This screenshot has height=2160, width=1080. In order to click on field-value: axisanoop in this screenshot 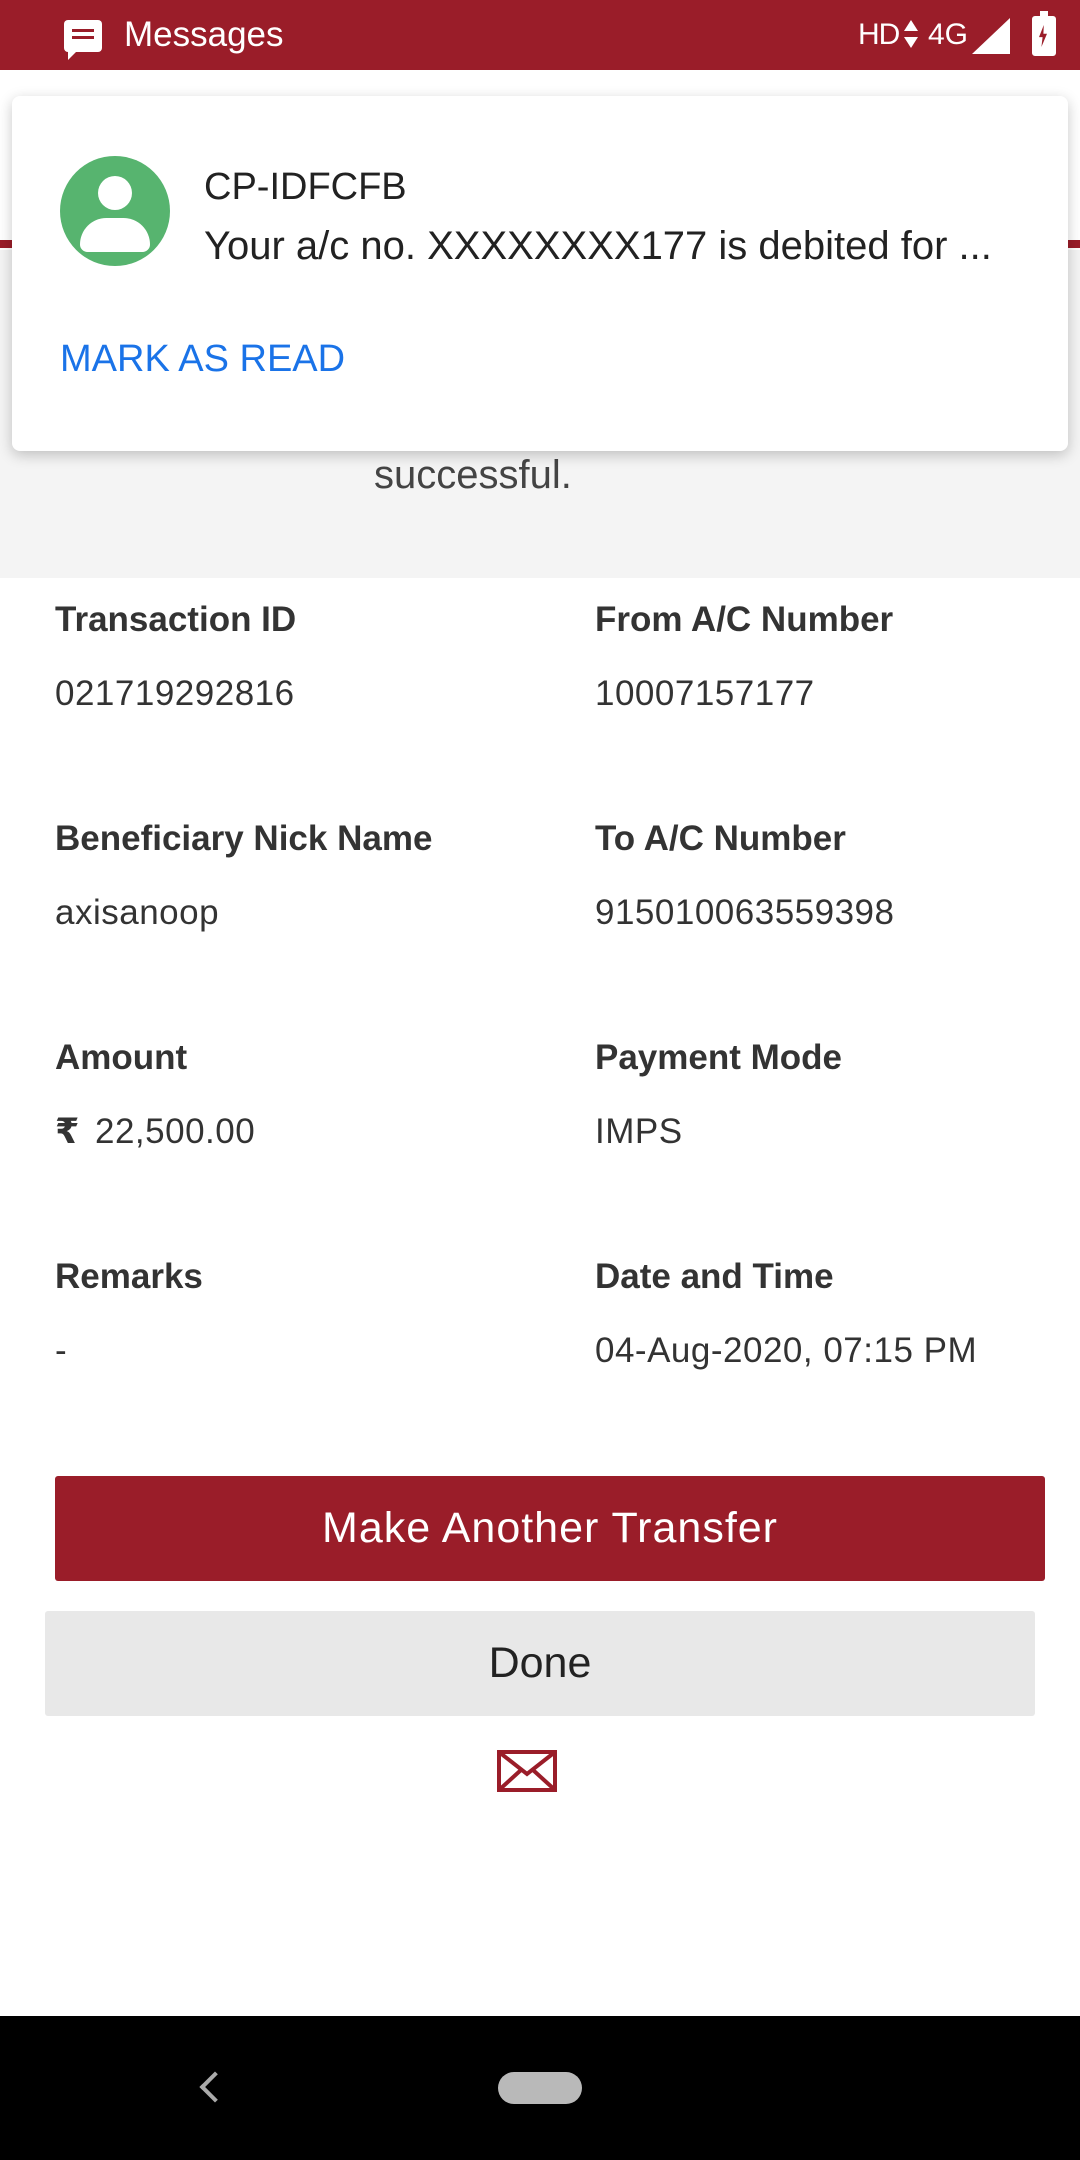, I will do `click(137, 912)`.